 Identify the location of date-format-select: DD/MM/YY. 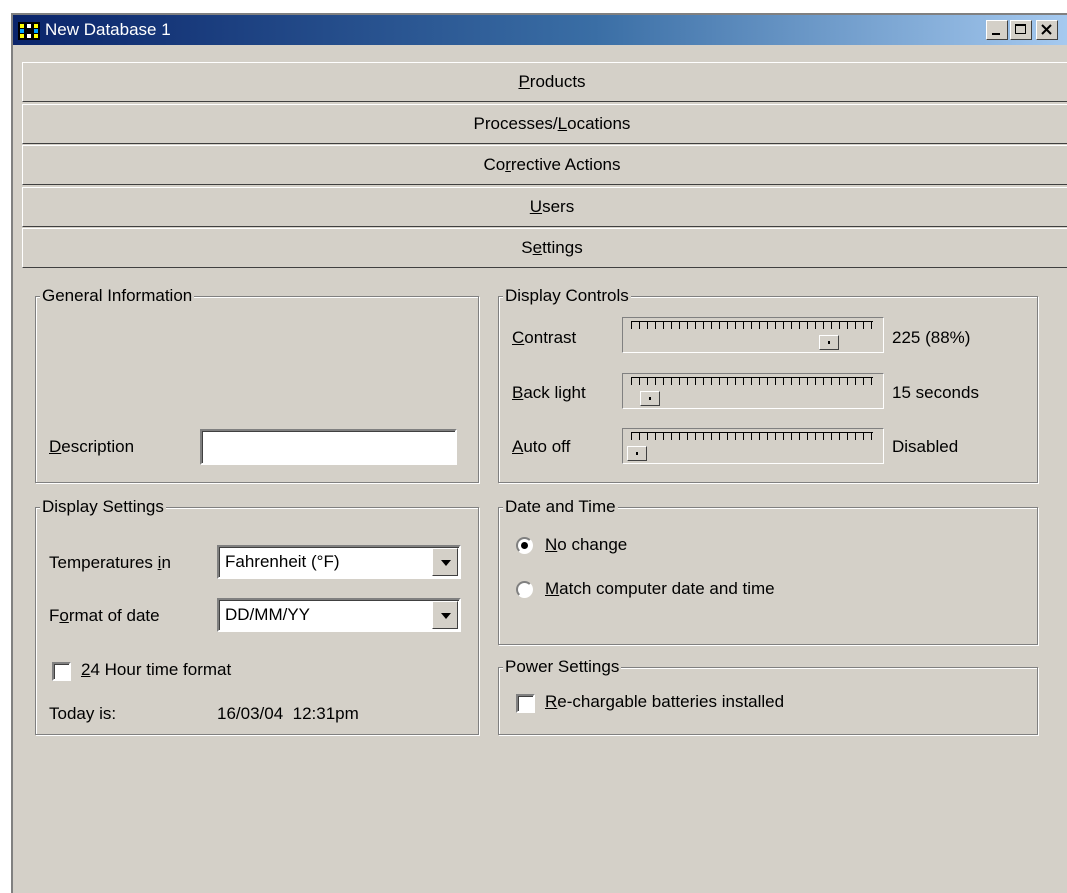
(339, 615).